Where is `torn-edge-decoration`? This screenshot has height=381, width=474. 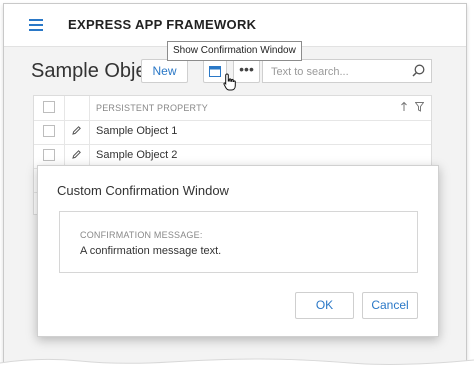
torn-edge-decoration is located at coordinates (237, 369).